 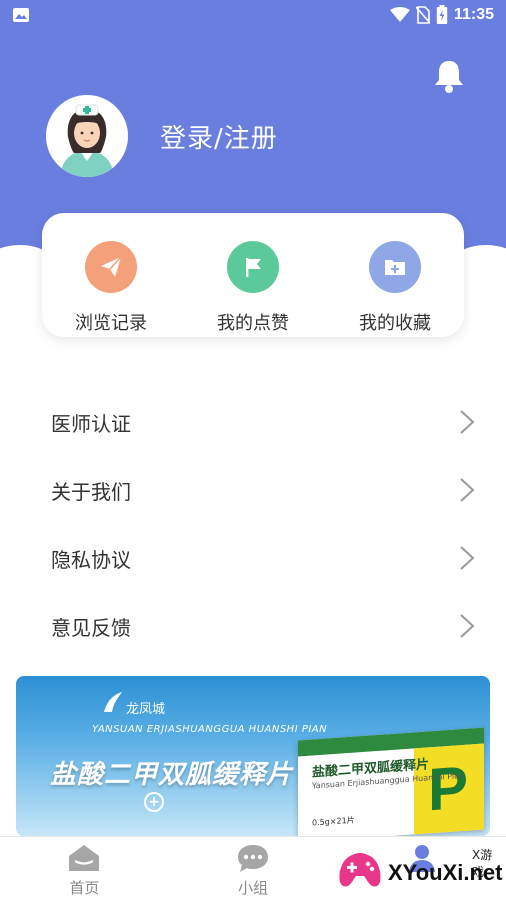 I want to click on quick-action-label: 我的收藏, so click(x=395, y=323).